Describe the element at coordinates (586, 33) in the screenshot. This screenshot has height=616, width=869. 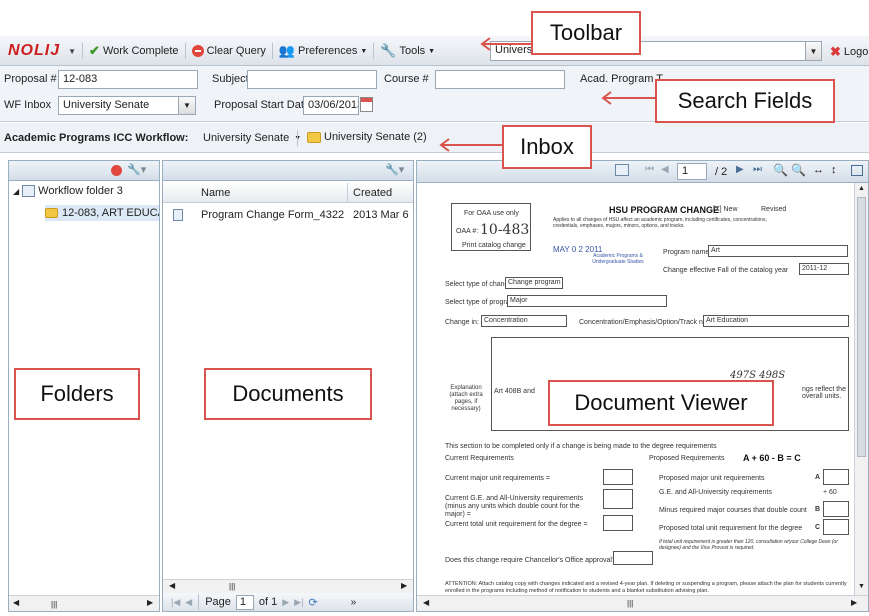
I see `callout-toolbar: Toolbar` at that location.